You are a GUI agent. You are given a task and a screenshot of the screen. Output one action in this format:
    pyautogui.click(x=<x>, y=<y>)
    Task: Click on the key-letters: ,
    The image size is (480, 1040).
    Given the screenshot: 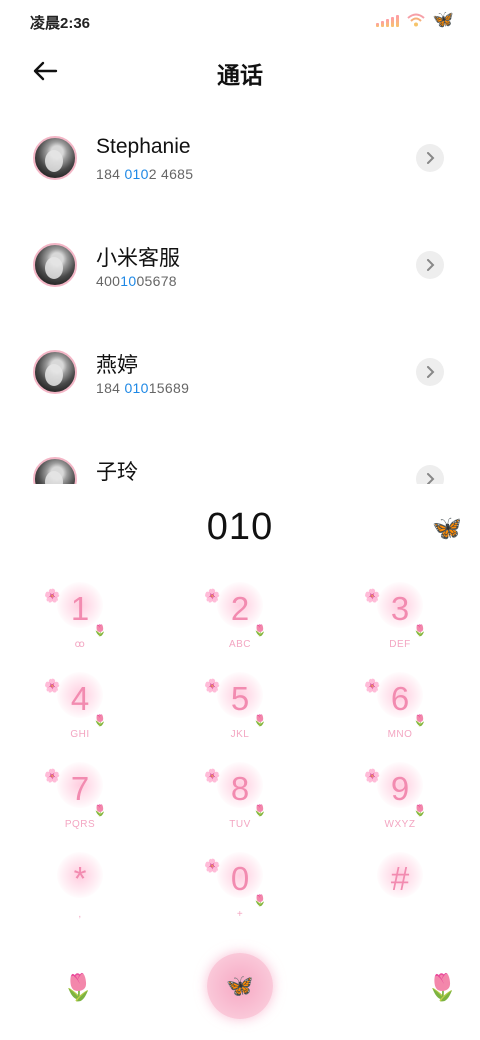 What is the action you would take?
    pyautogui.click(x=80, y=914)
    